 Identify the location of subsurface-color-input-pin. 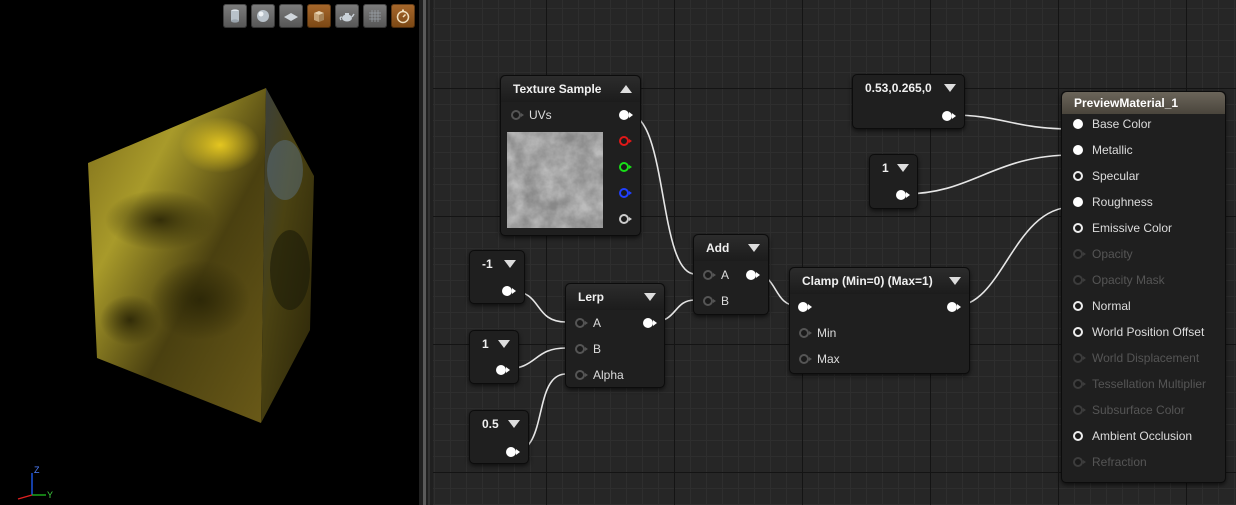
(1079, 410).